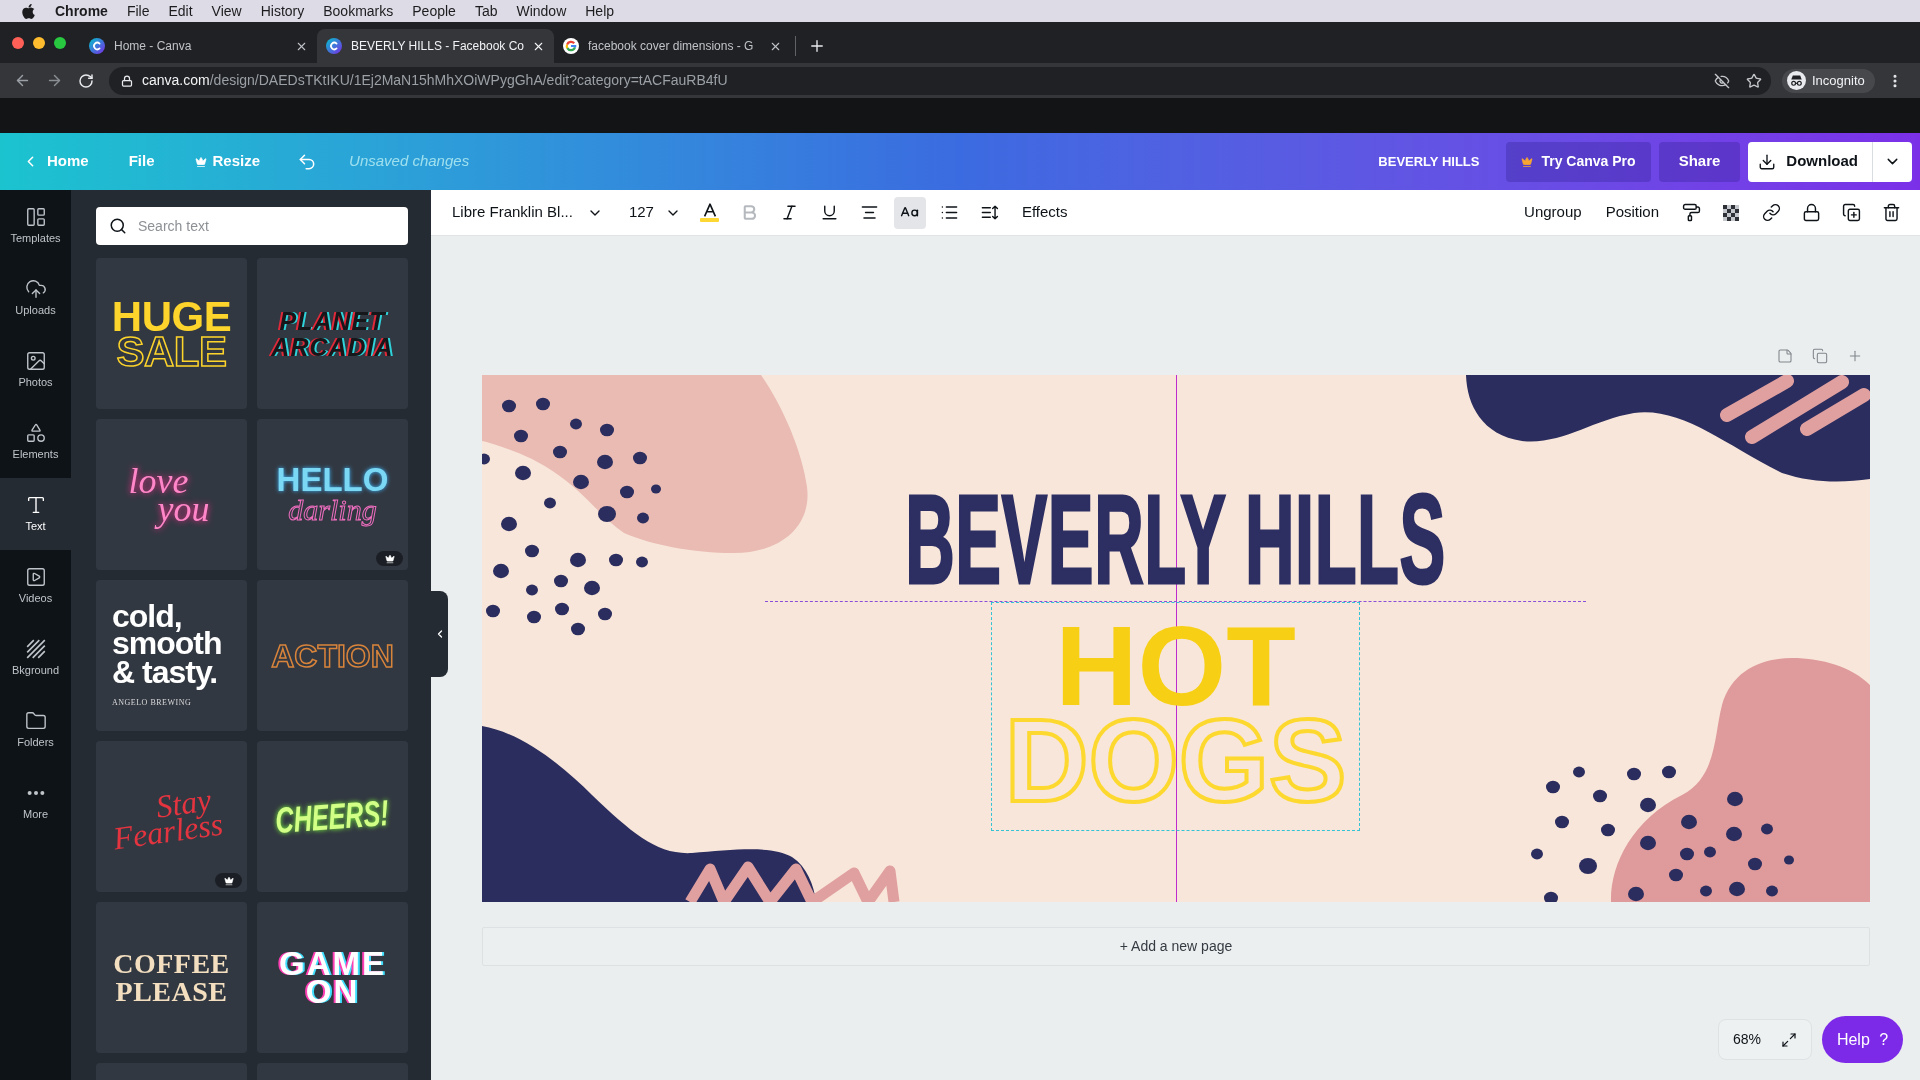  I want to click on menu-item: Help, so click(600, 11).